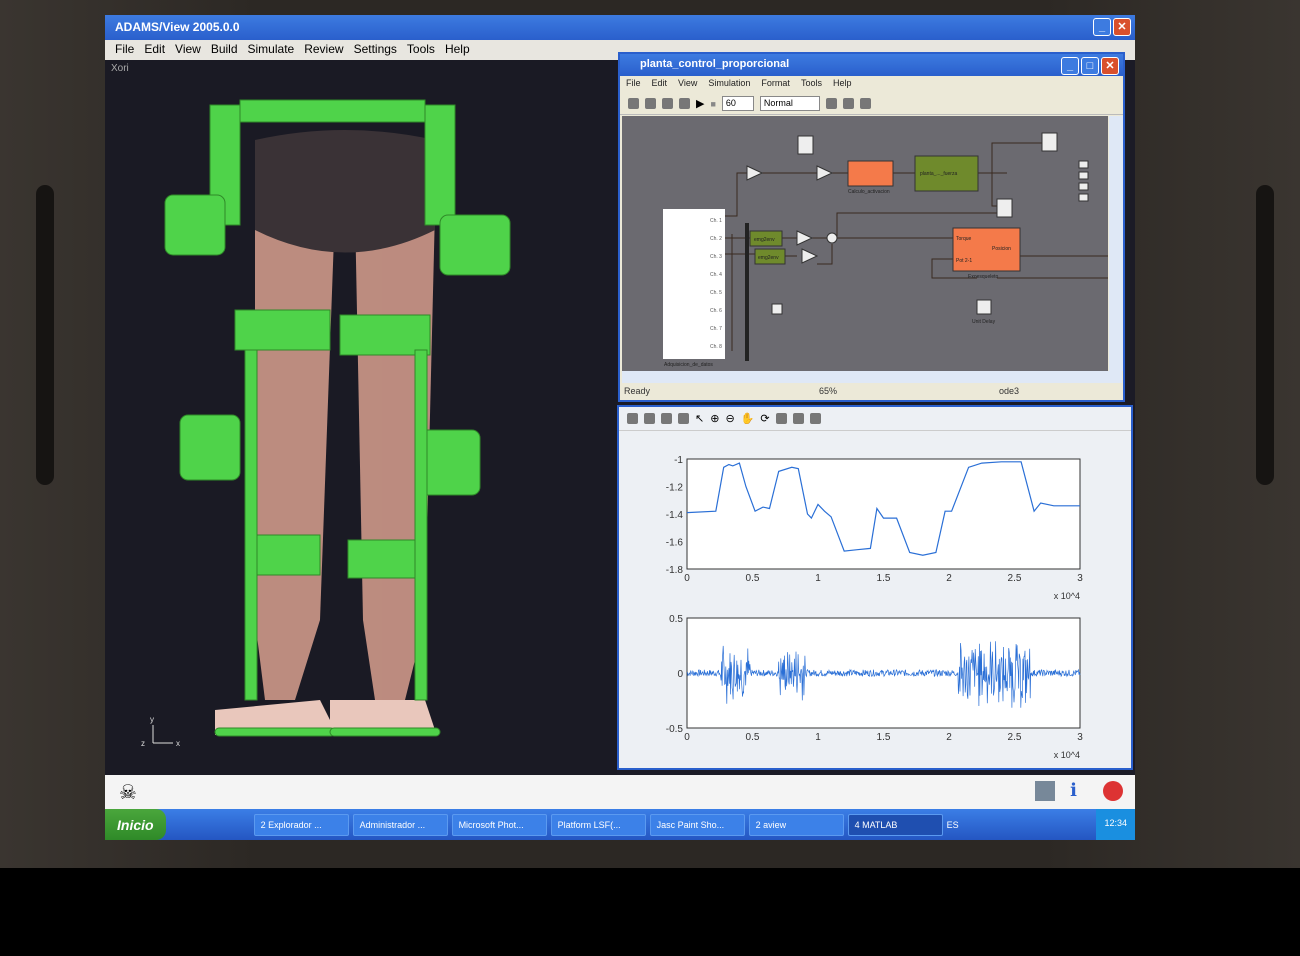  What do you see at coordinates (224, 50) in the screenshot?
I see `menu-build: Build` at bounding box center [224, 50].